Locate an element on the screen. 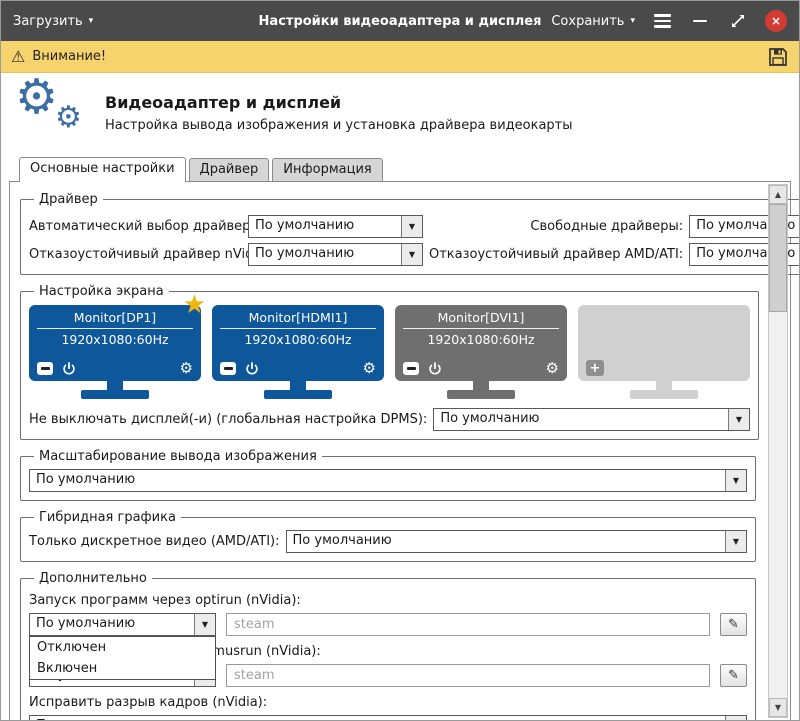 This screenshot has width=800, height=721. monitor-screen: Monitor[HDMI1] 1920x1080:60Hz ⚙ is located at coordinates (298, 343).